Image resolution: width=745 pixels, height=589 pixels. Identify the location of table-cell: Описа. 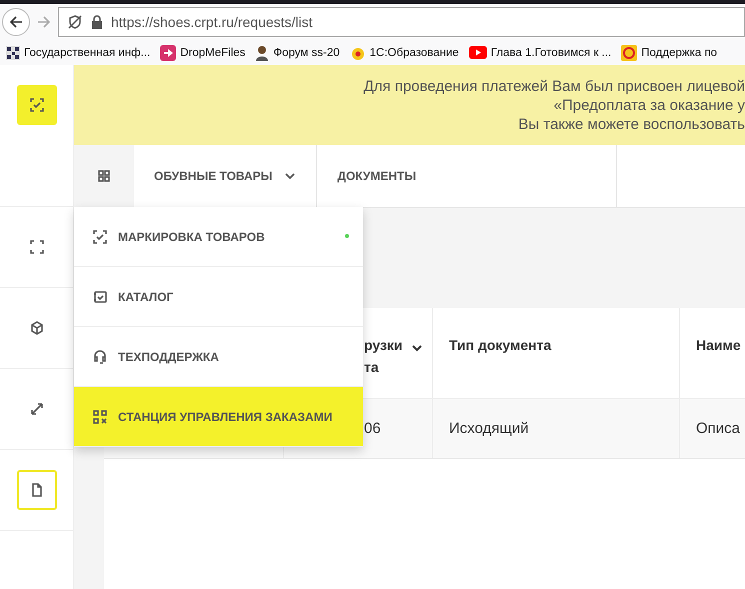
(718, 428).